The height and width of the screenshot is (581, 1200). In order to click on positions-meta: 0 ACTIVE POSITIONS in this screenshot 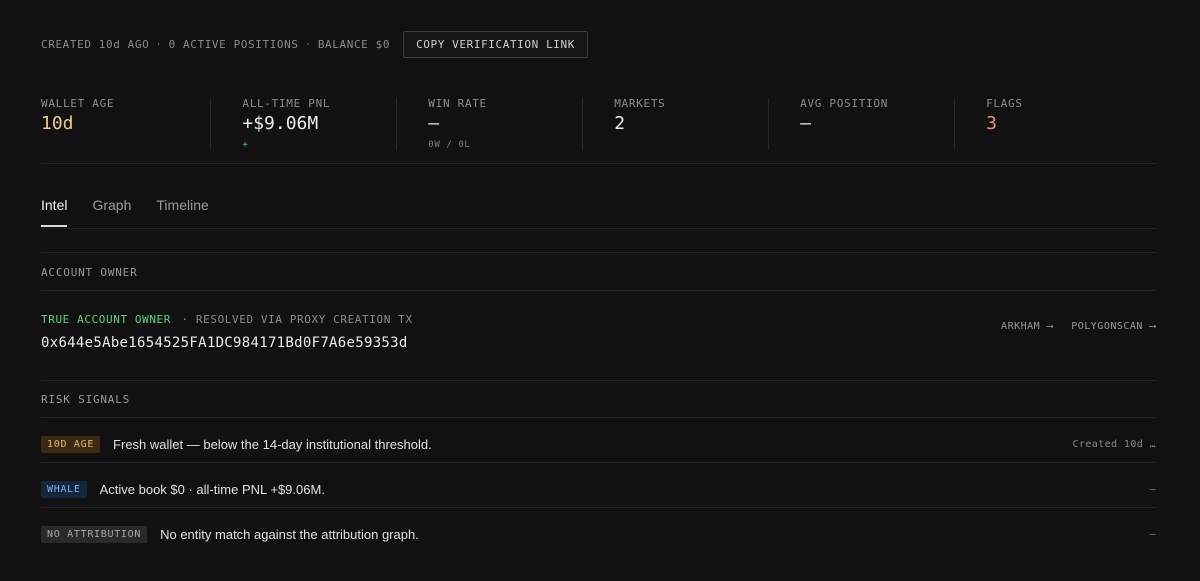, I will do `click(233, 44)`.